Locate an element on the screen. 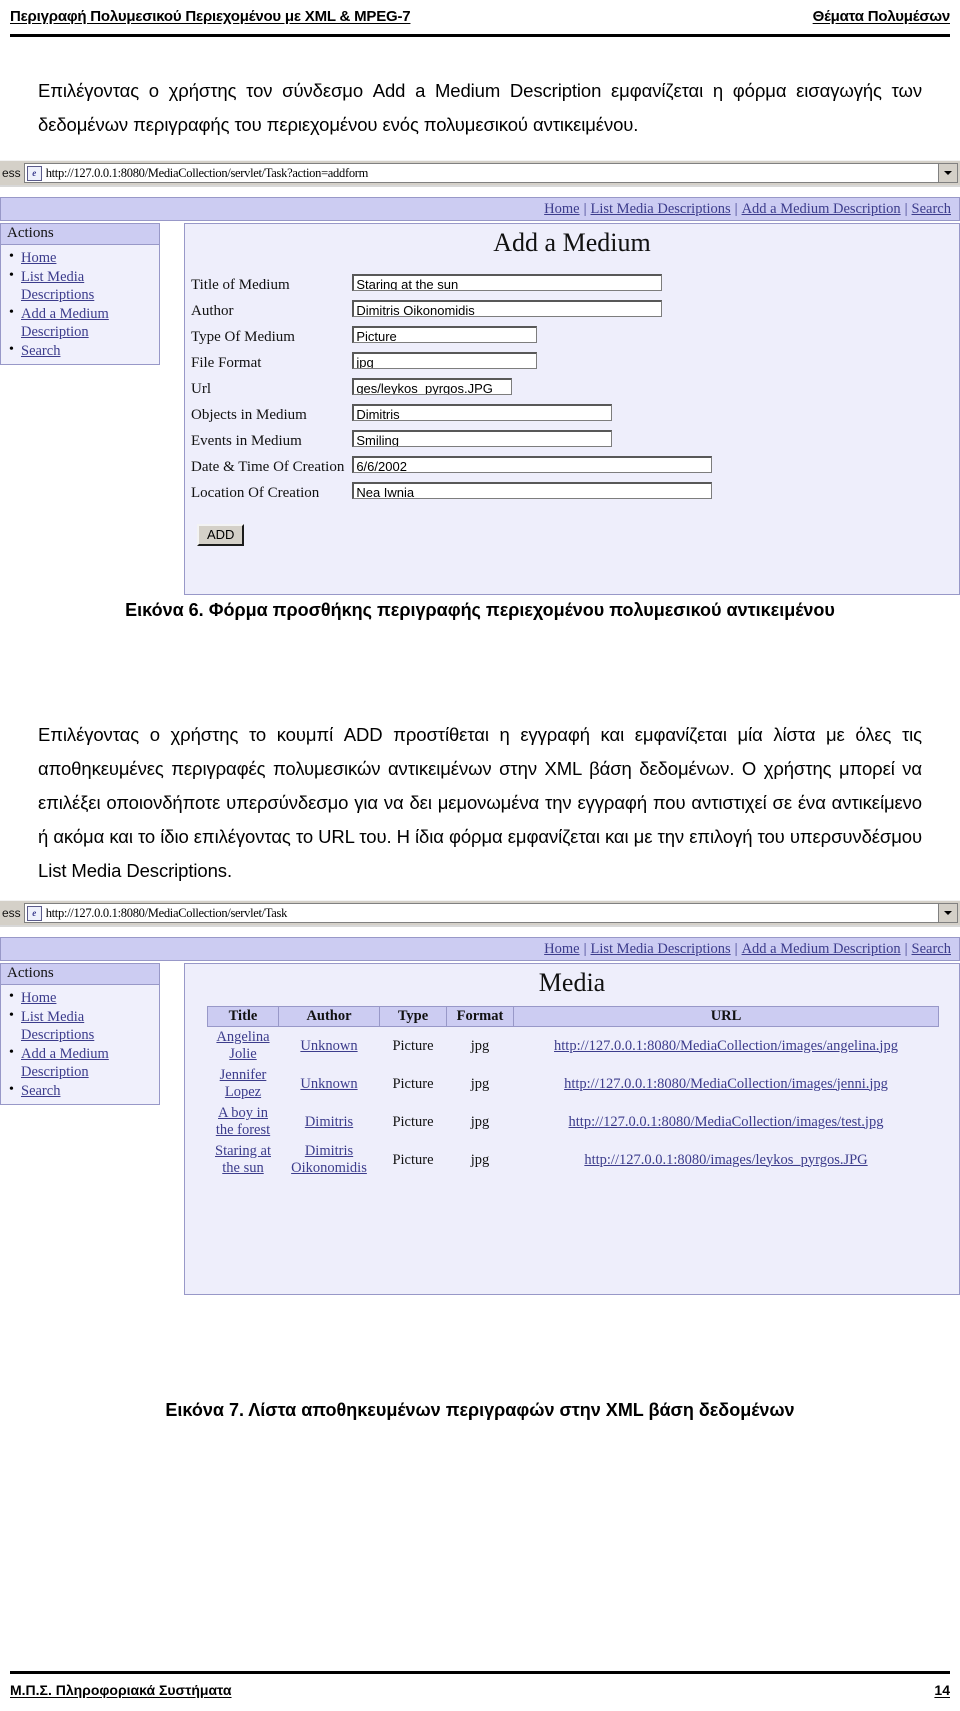 The image size is (960, 1711). input-location-of-creation: Nea Iwnia is located at coordinates (532, 490).